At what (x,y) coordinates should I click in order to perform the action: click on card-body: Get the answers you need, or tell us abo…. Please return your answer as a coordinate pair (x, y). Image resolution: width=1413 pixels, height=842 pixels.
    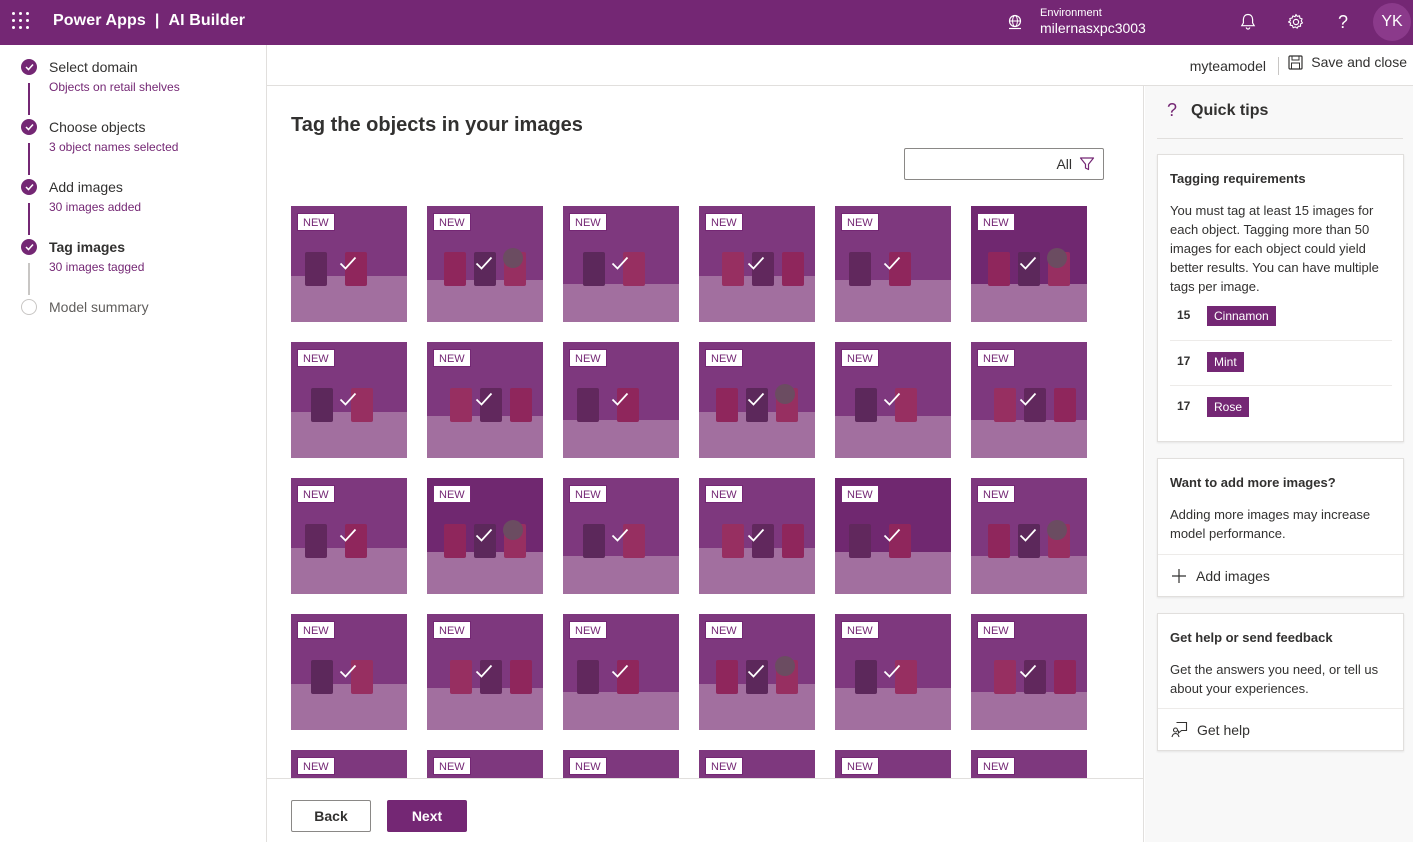
    Looking at the image, I should click on (1274, 679).